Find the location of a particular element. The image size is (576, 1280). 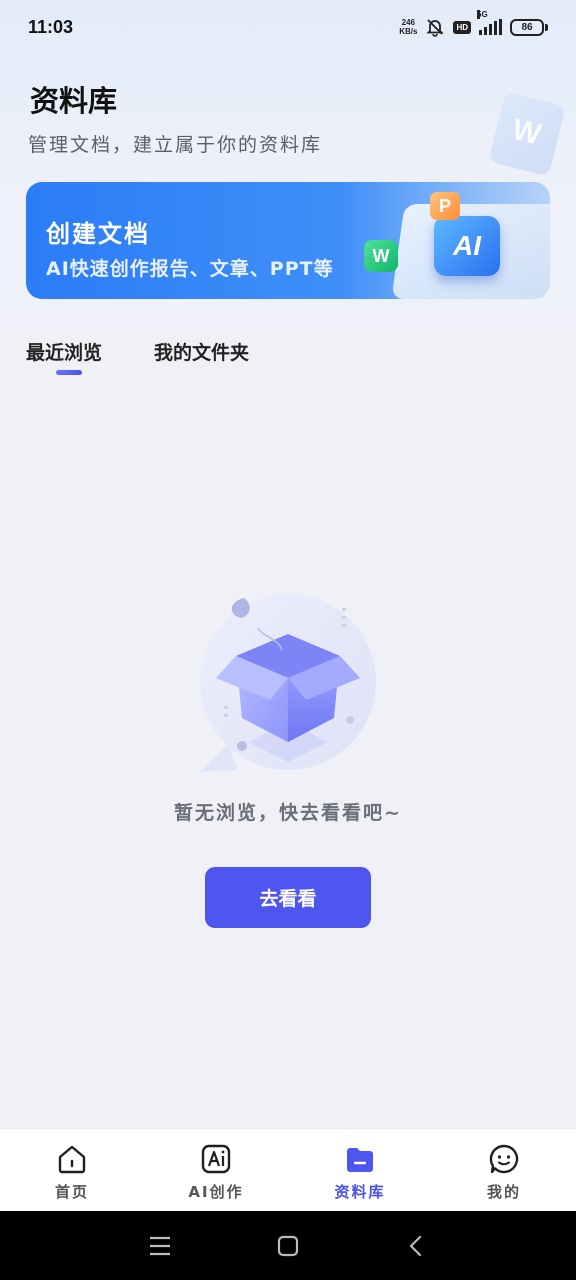

hd-icon: HD is located at coordinates (462, 27).